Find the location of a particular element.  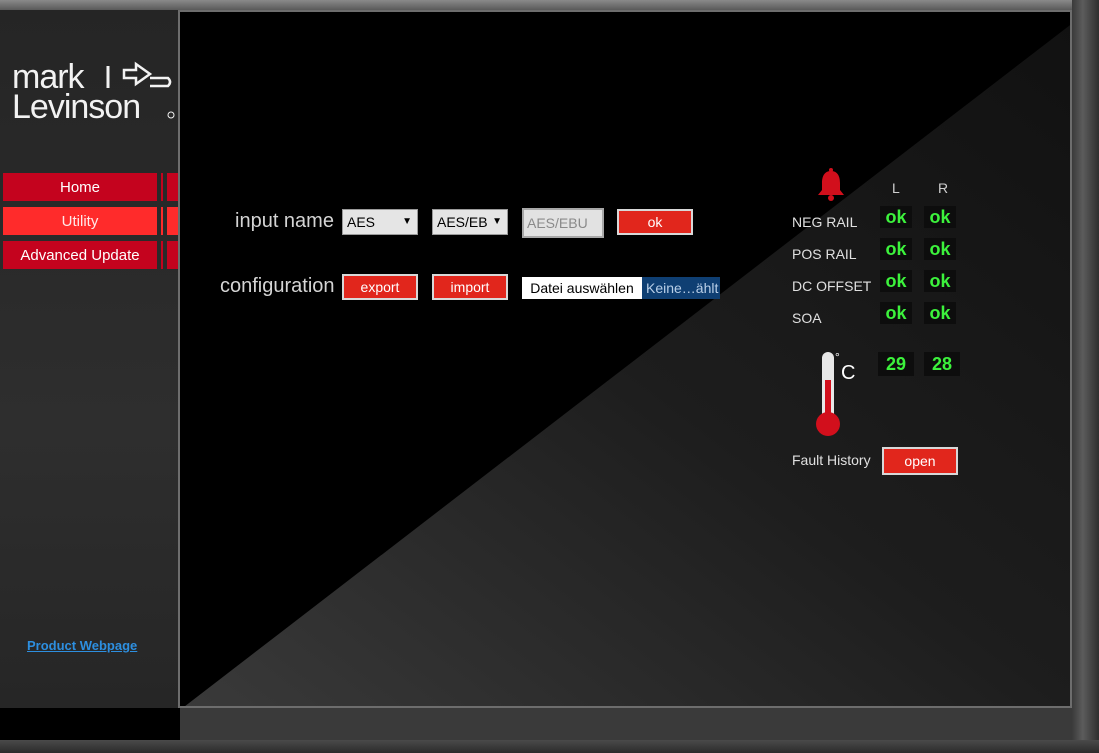

nav-item-label: Home is located at coordinates (80, 187).